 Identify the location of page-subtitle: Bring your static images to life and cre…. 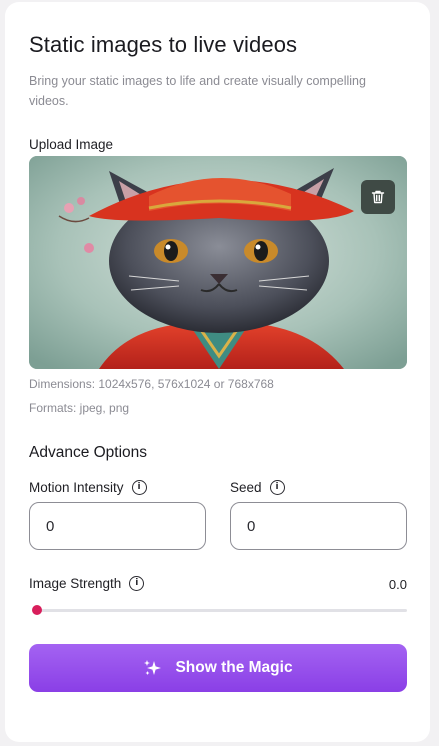
(197, 91).